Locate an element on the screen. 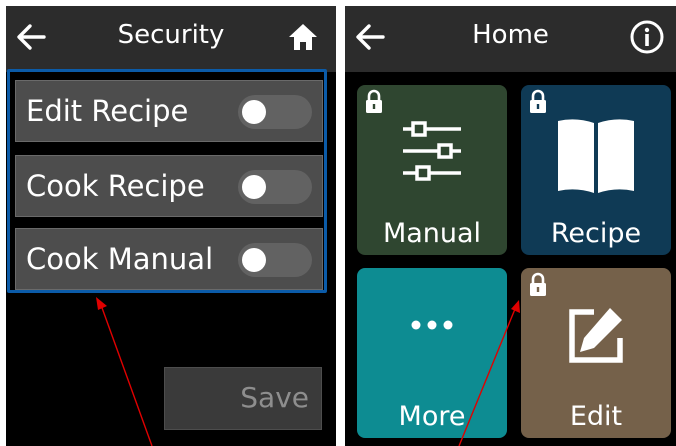  home-header: Home is located at coordinates (510, 39).